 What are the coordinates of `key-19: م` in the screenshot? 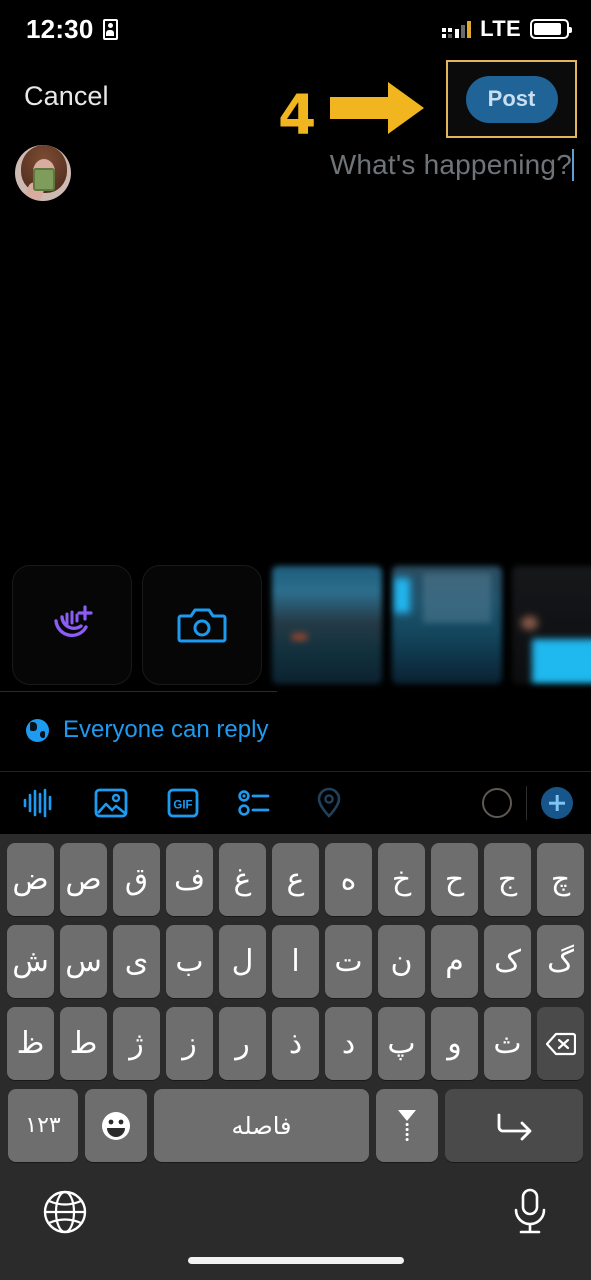 It's located at (454, 961).